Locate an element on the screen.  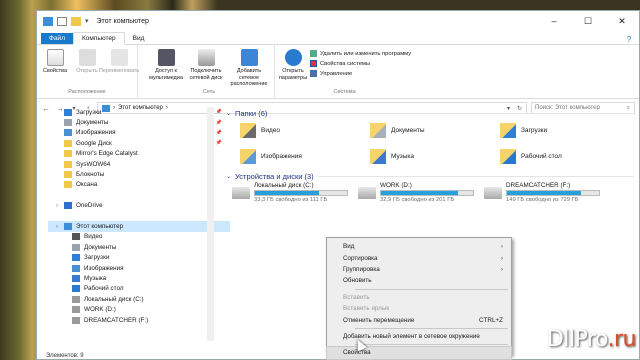
menu-separator is located at coordinates (431, 289).